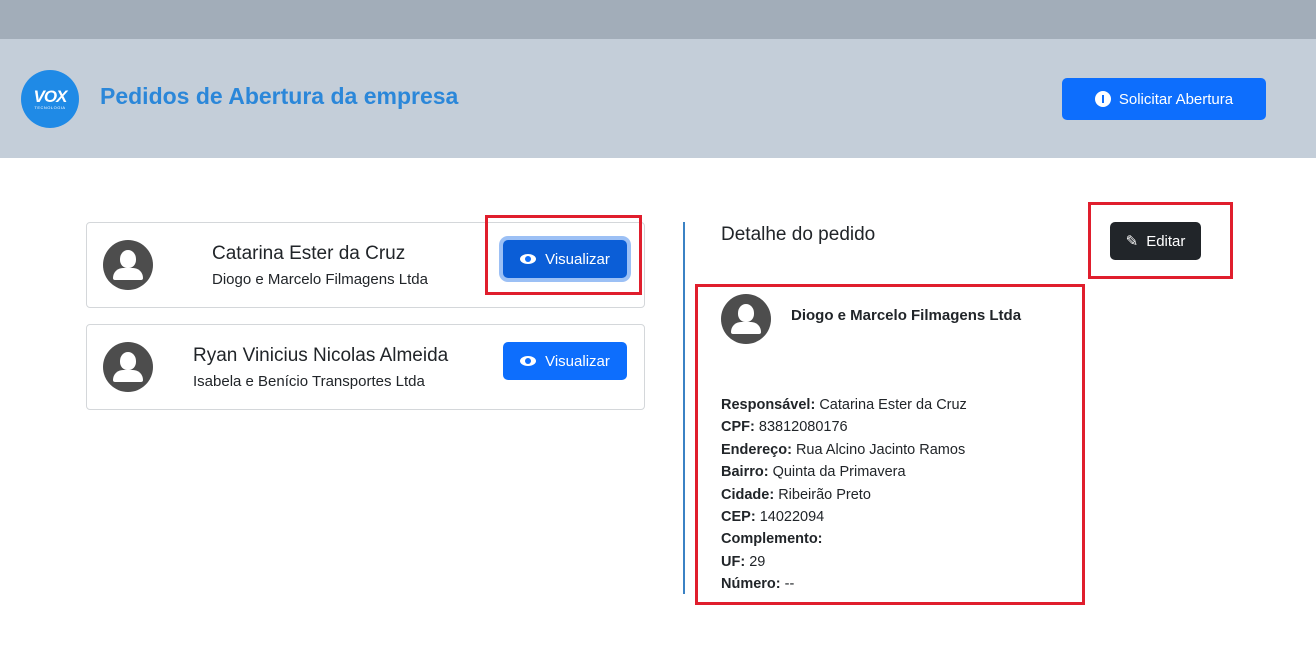 This screenshot has width=1316, height=649. I want to click on order-company-name: Isabela e Benício Transportes Ltda, so click(309, 381).